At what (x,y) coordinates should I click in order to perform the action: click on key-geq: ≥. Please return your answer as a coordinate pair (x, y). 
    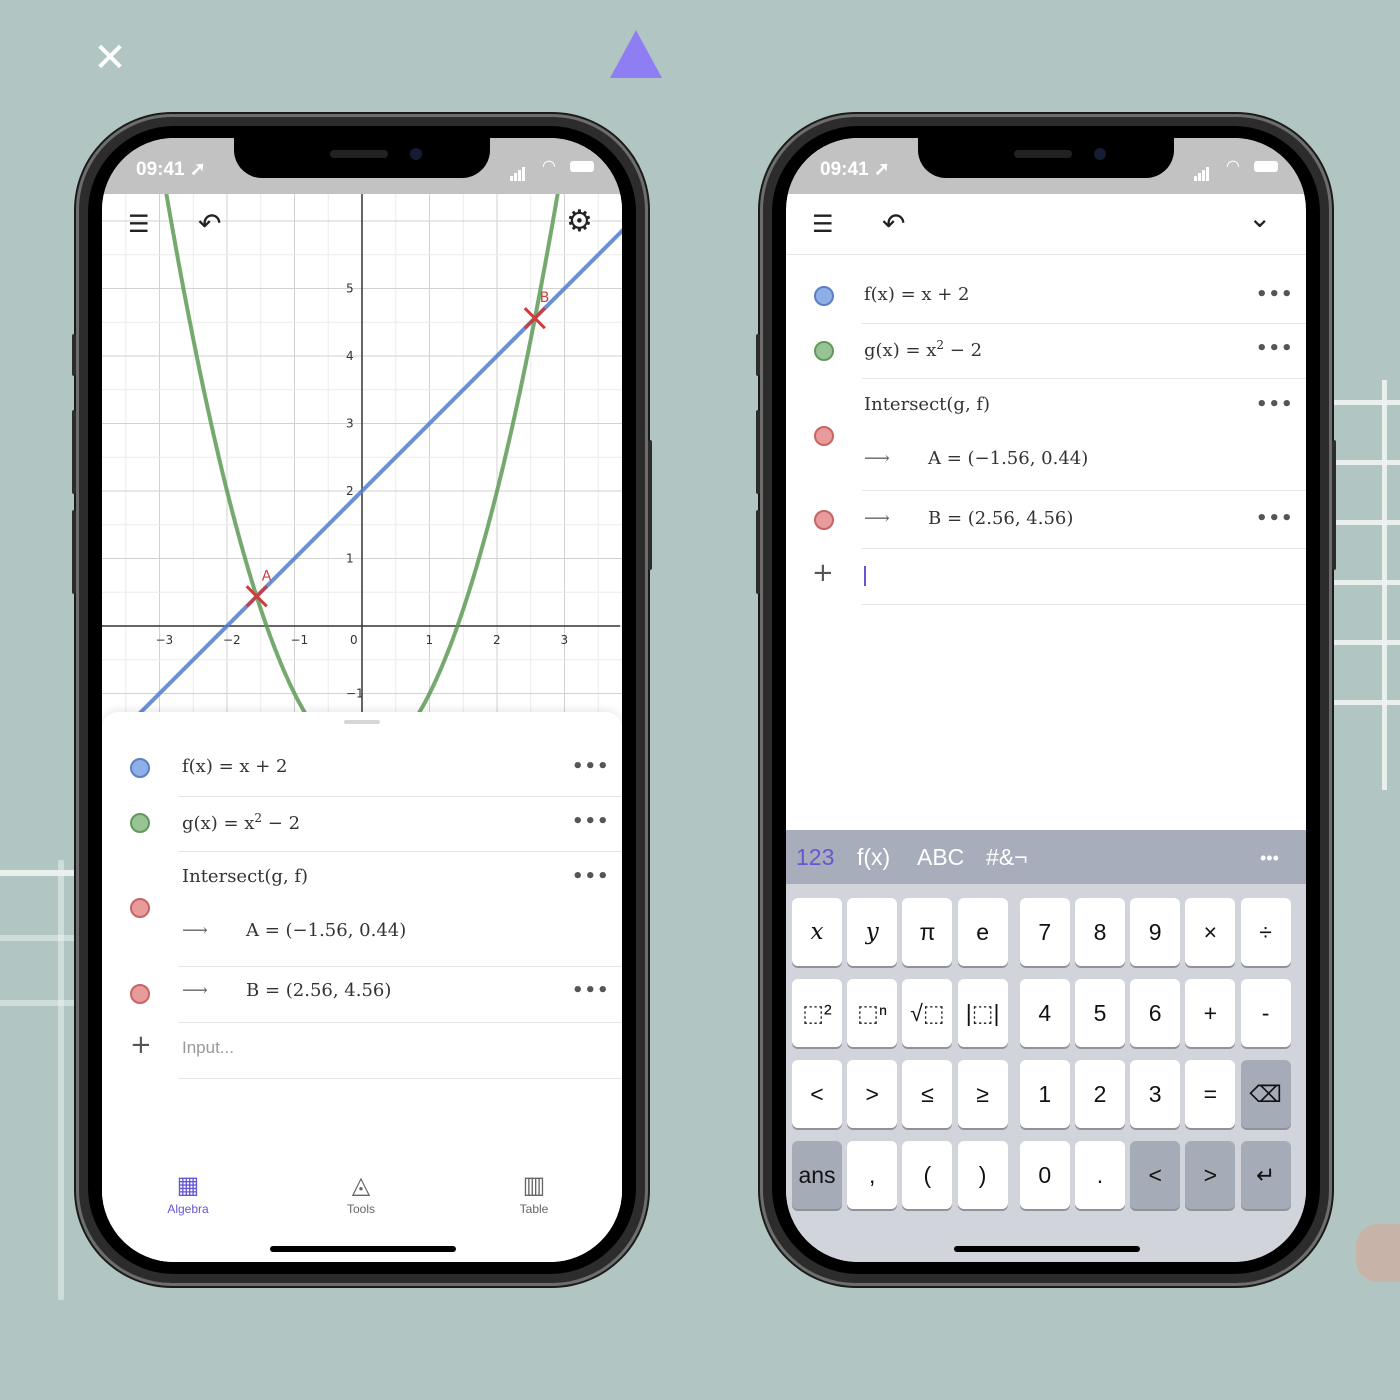
    Looking at the image, I should click on (982, 1094).